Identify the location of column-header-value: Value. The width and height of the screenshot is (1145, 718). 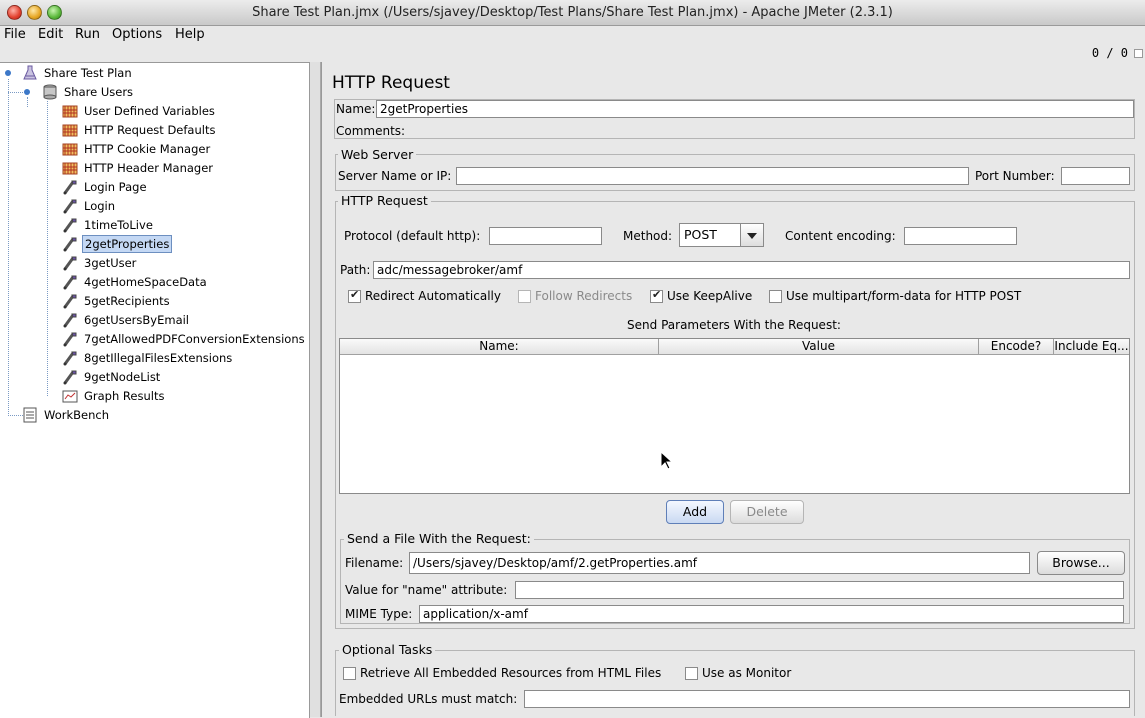
(819, 347).